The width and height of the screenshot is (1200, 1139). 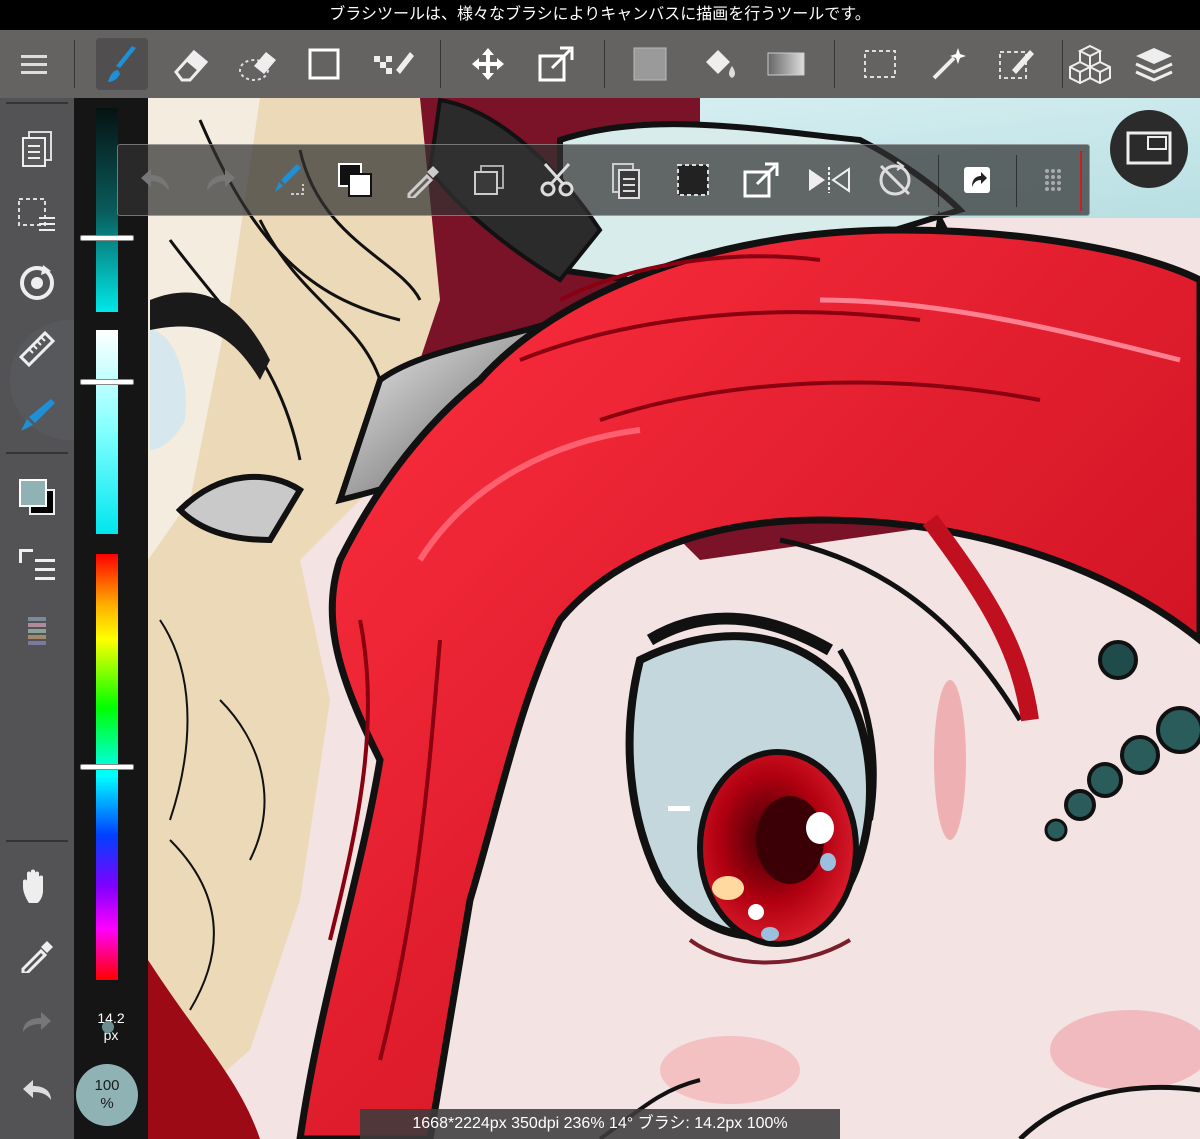 I want to click on reset-rotation-icon, so click(x=895, y=178).